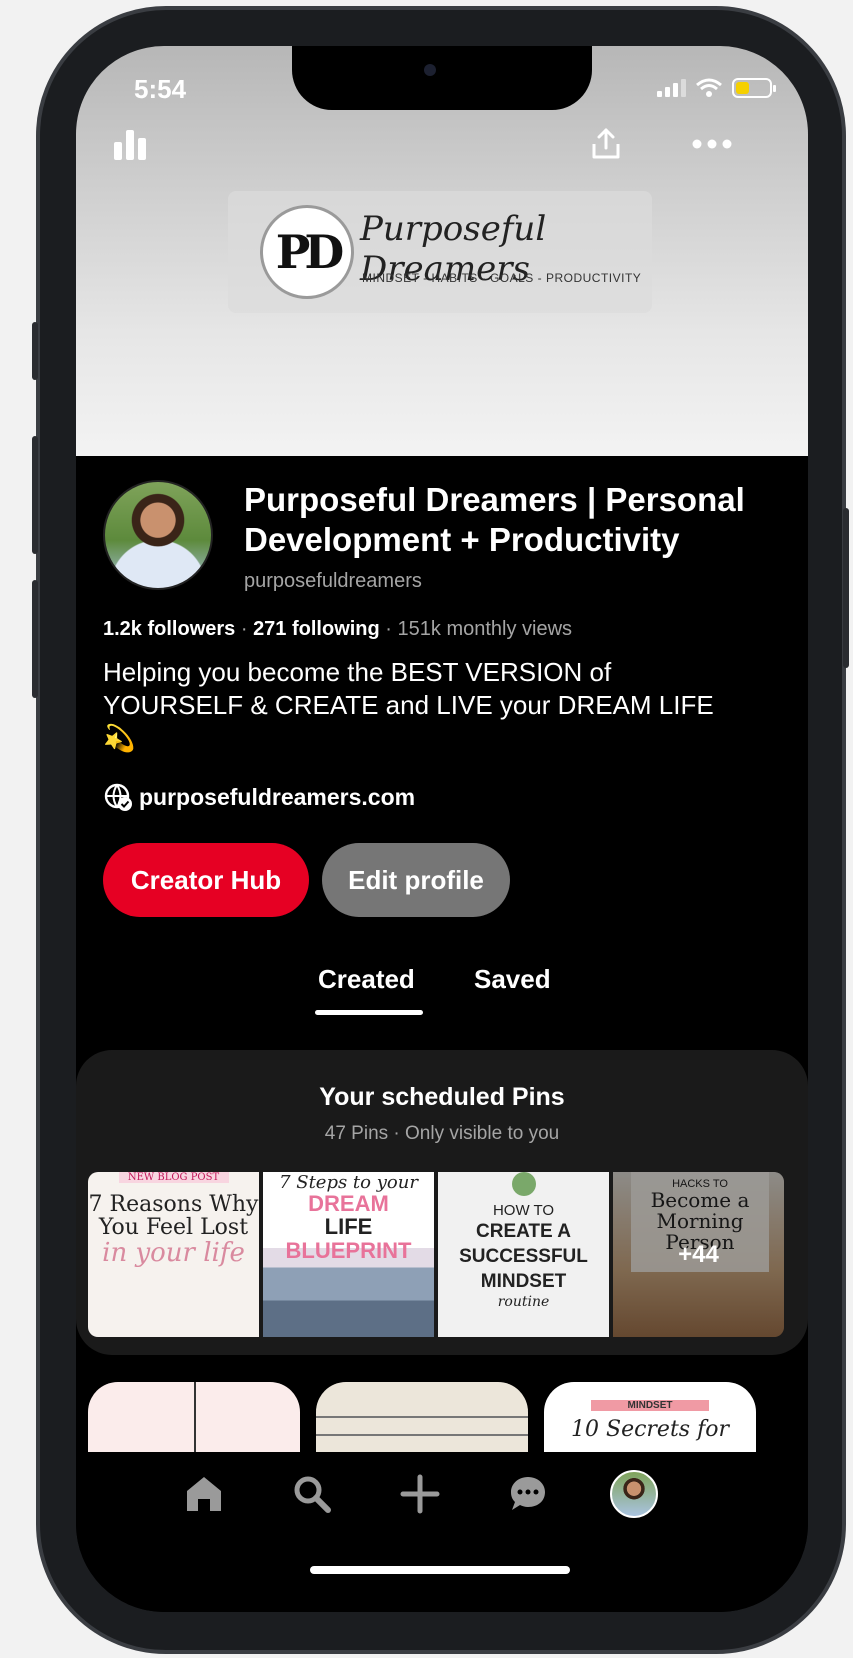 The width and height of the screenshot is (853, 1658). Describe the element at coordinates (366, 979) in the screenshot. I see `tab-created: Created` at that location.